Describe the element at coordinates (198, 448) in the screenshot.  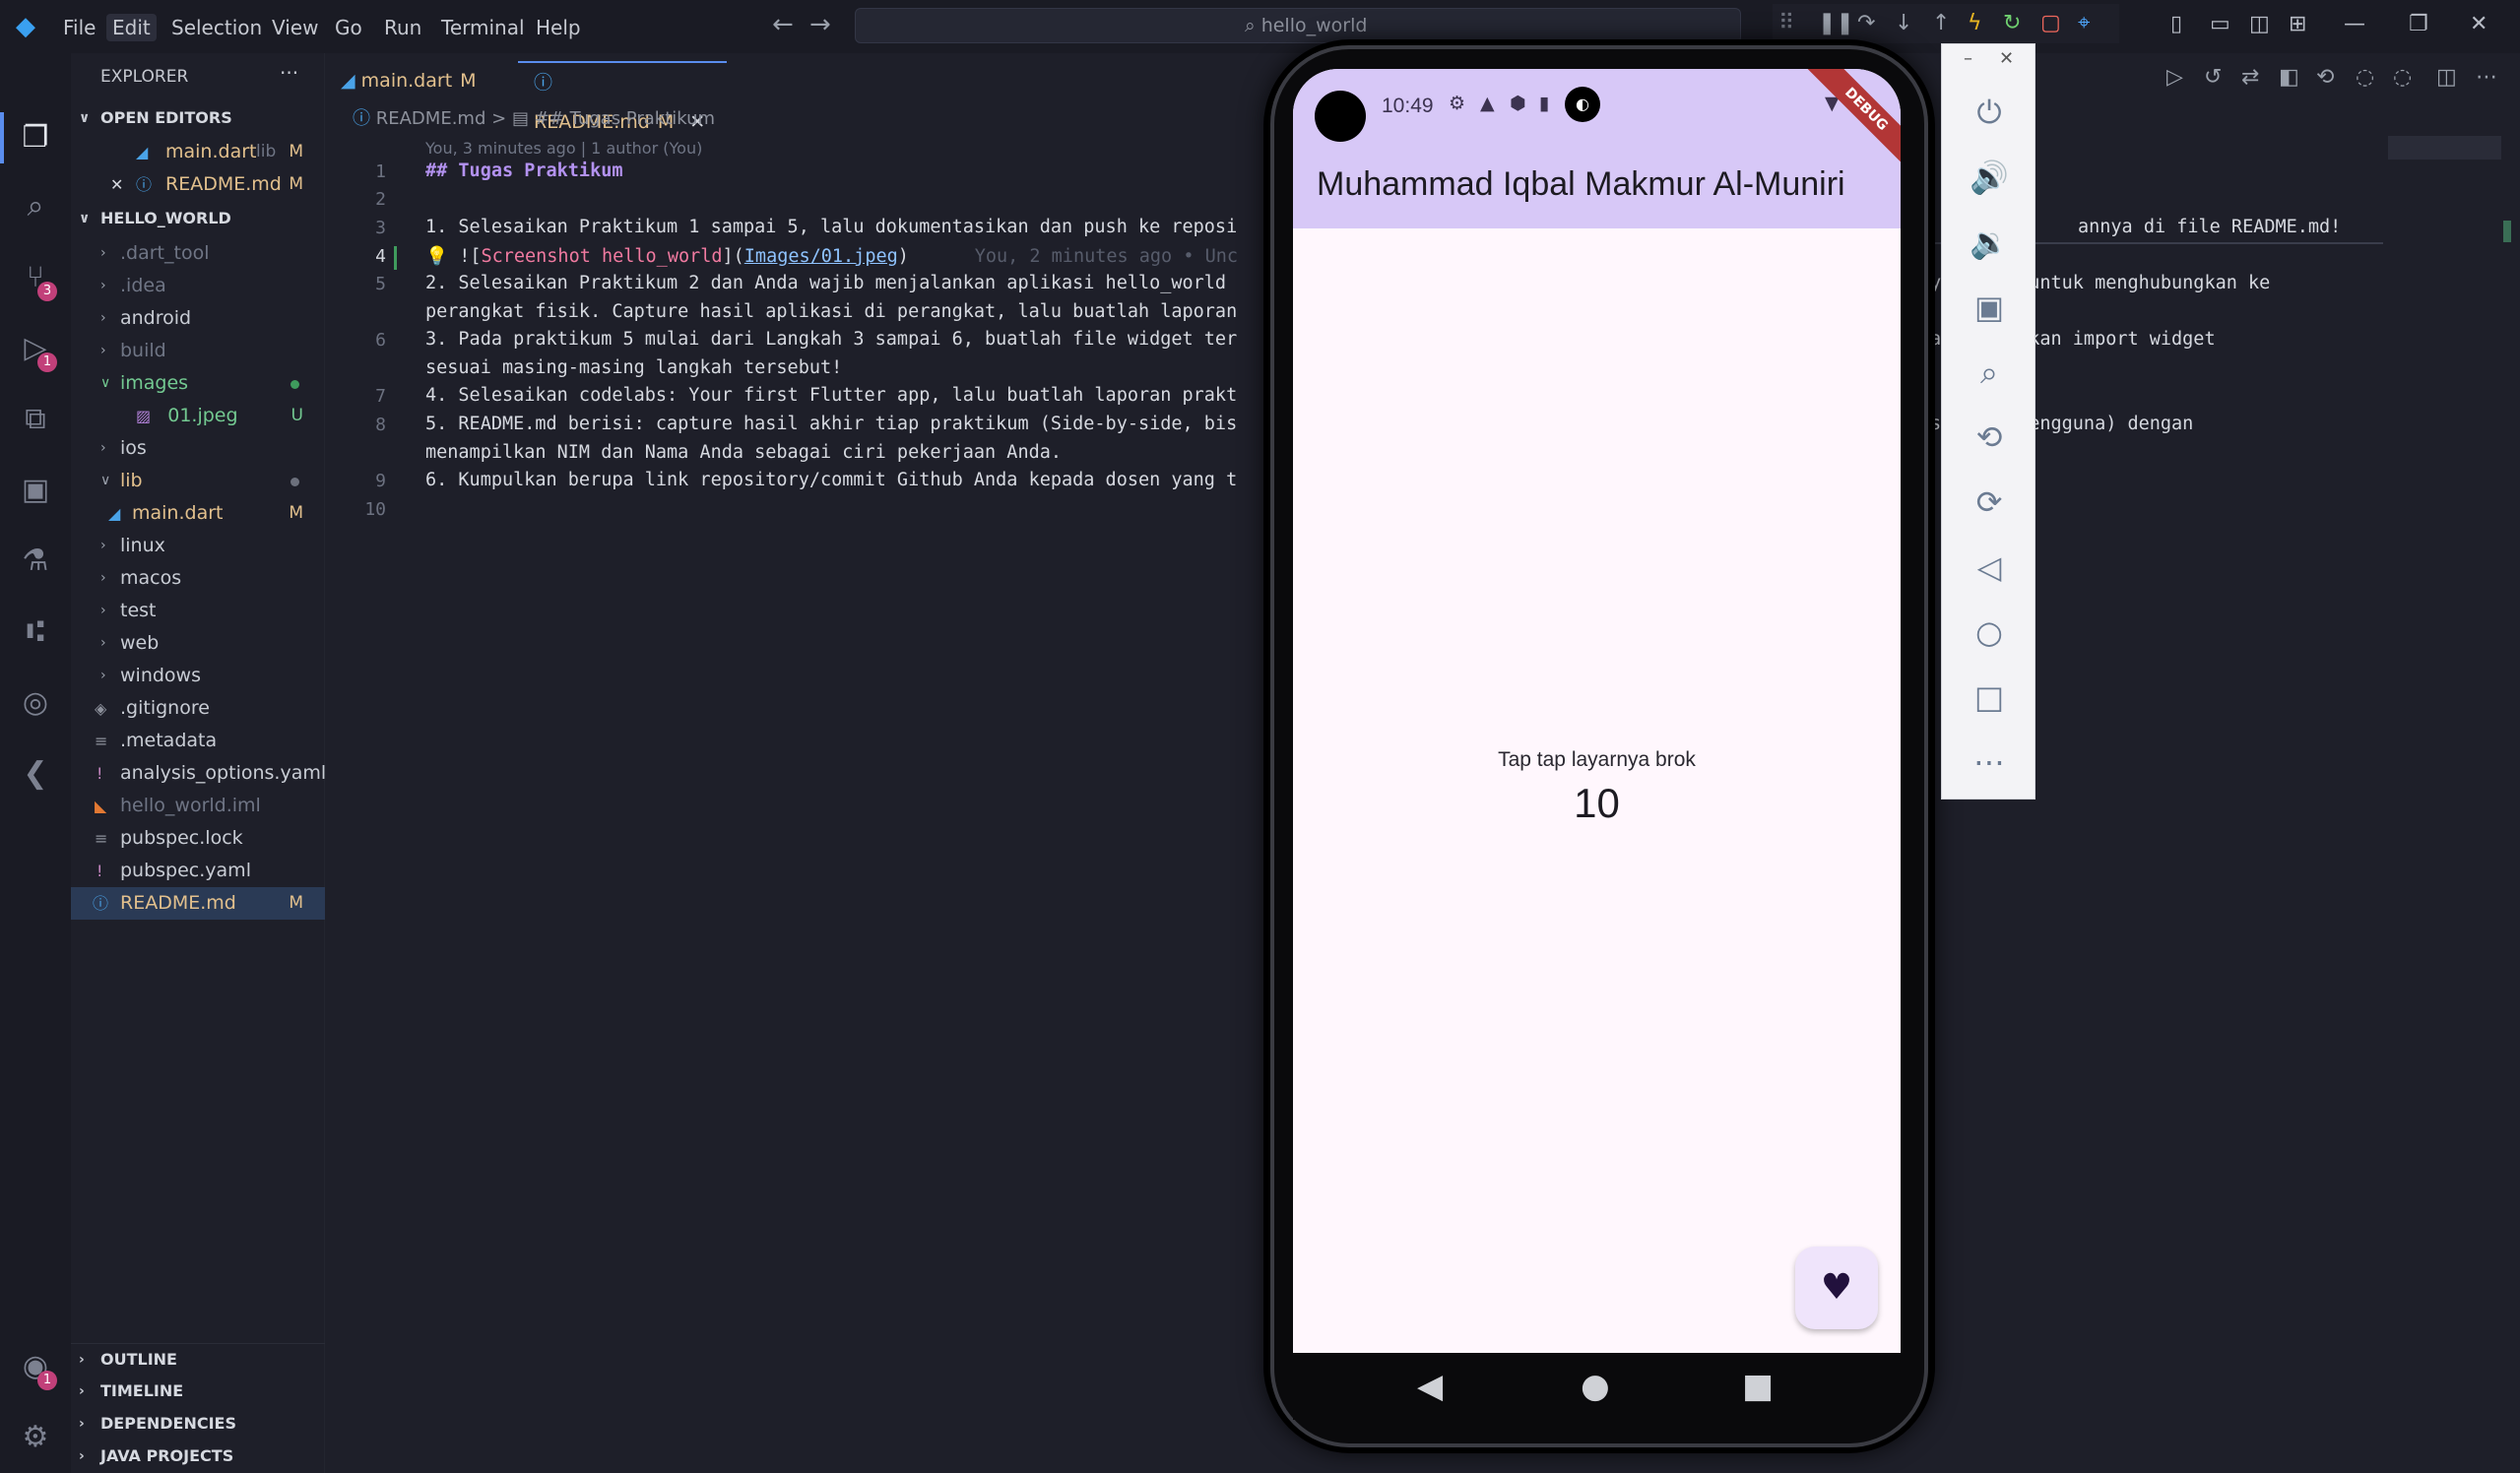
I see `tree-folder: › ios` at that location.